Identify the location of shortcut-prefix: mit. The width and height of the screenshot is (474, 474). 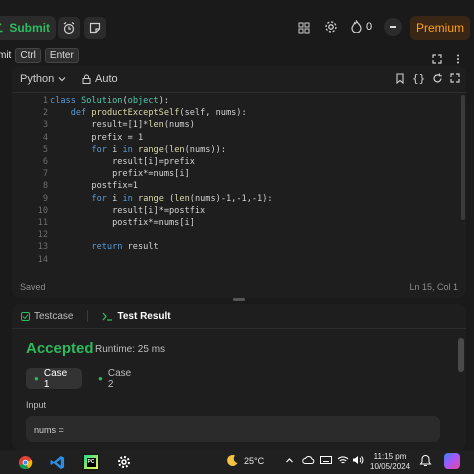
(6, 55).